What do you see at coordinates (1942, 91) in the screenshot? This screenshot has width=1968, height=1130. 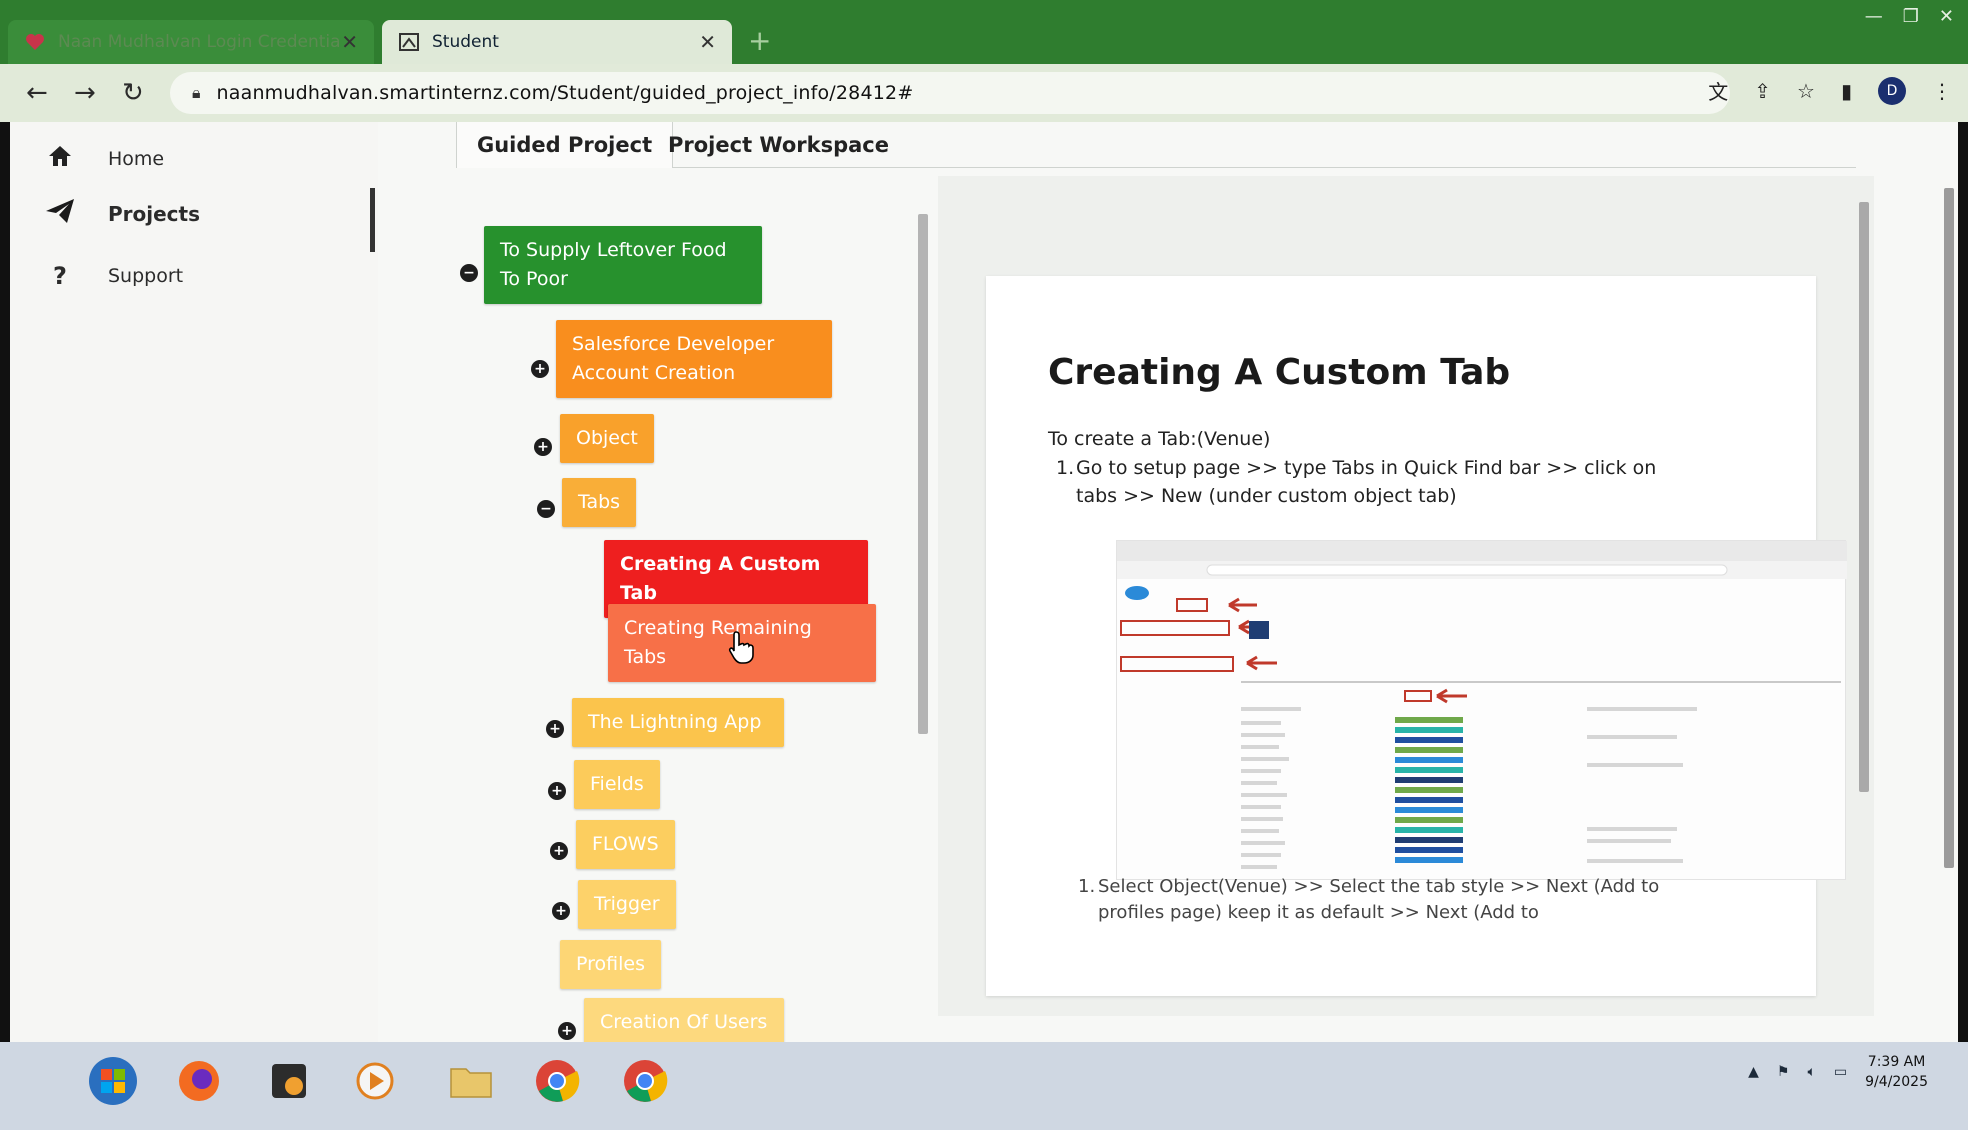 I see `more-menu-icon: ⋮` at bounding box center [1942, 91].